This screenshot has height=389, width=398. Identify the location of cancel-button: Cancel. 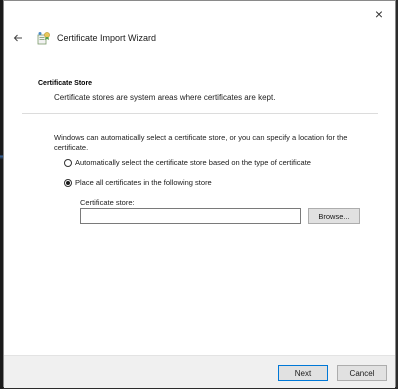
(362, 373).